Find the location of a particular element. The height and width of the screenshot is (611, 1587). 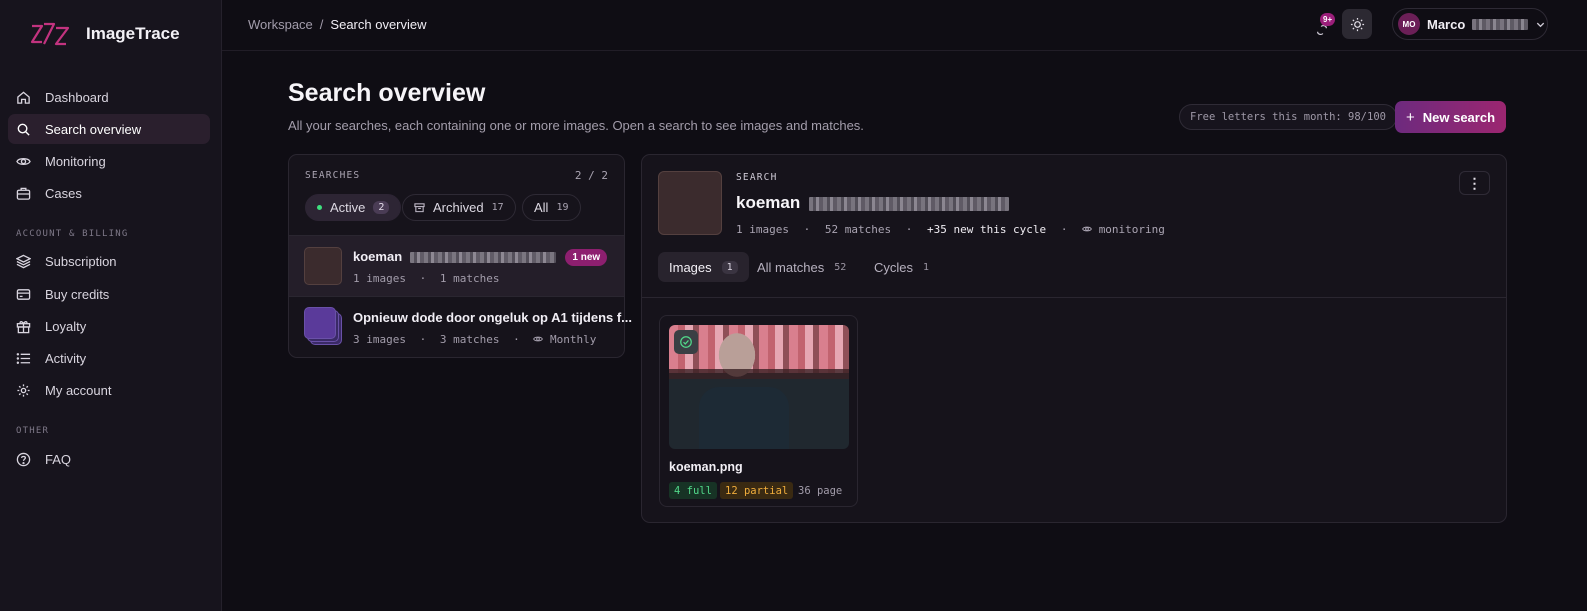

sidebar-item-label: My account is located at coordinates (78, 390).